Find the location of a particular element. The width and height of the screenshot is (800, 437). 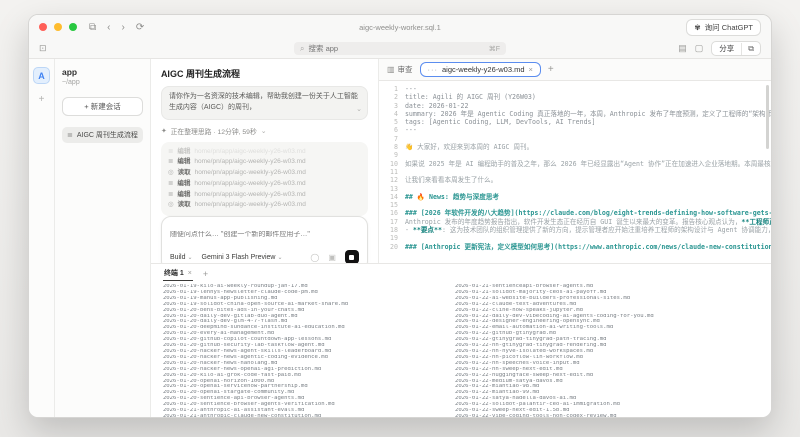

ask-chatgpt-button: ✾ 询问 ChatGPT is located at coordinates (723, 27).